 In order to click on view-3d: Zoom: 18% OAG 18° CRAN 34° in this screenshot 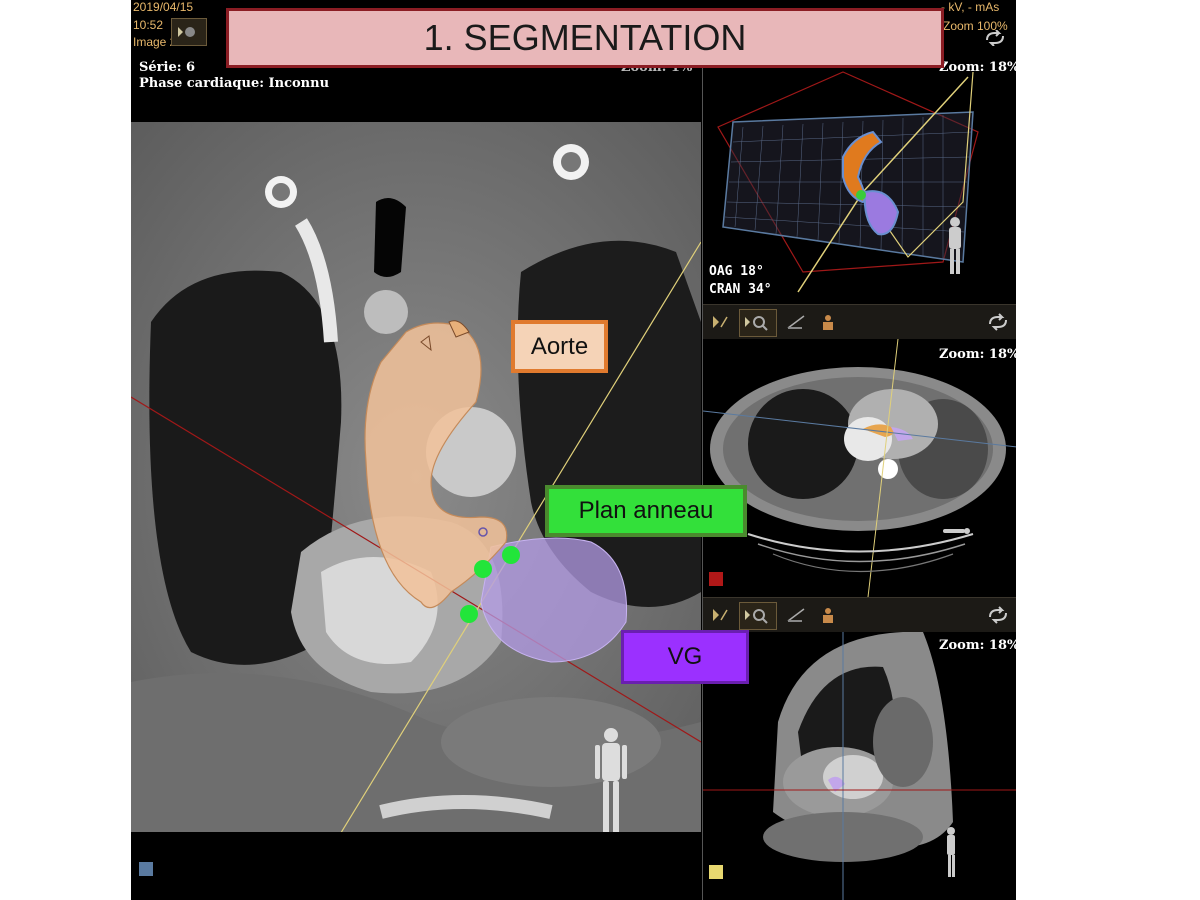, I will do `click(859, 178)`.